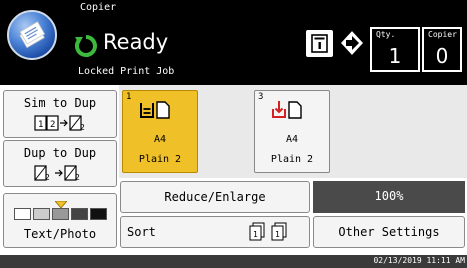 This screenshot has width=467, height=268. What do you see at coordinates (59, 123) in the screenshot?
I see `simplex-to-duplex-icon: 1 2 2` at bounding box center [59, 123].